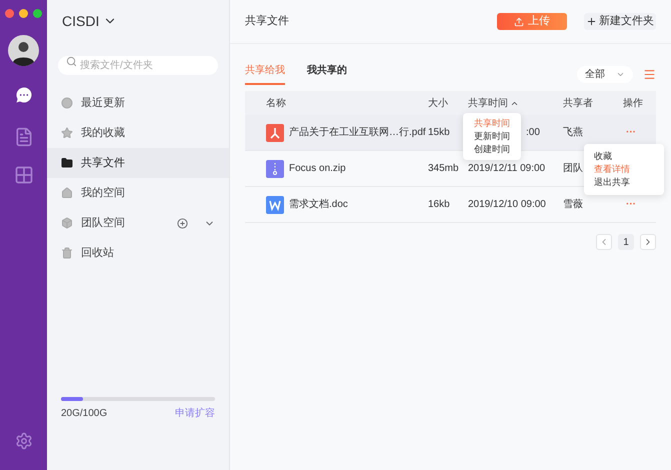  I want to click on sidebar-item: 最近更新, so click(138, 103).